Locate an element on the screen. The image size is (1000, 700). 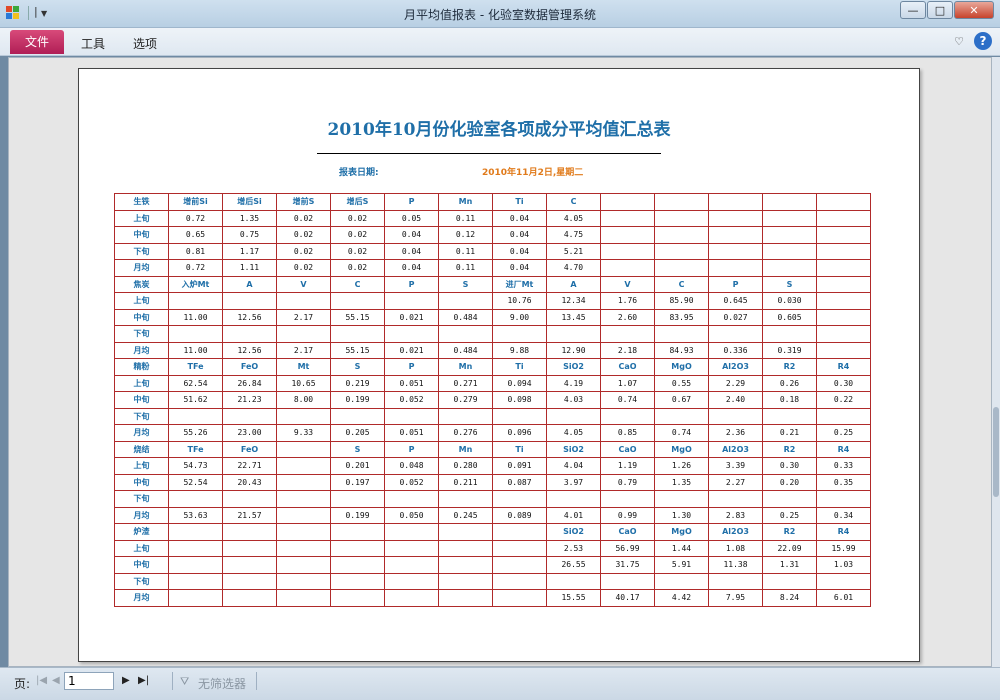
scrollbar-thumb is located at coordinates (996, 452).